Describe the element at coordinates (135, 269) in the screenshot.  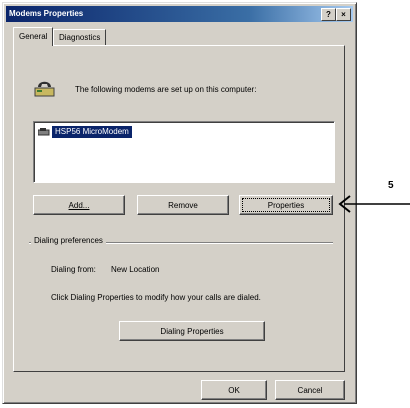
I see `dialing-from-value: New Location` at that location.